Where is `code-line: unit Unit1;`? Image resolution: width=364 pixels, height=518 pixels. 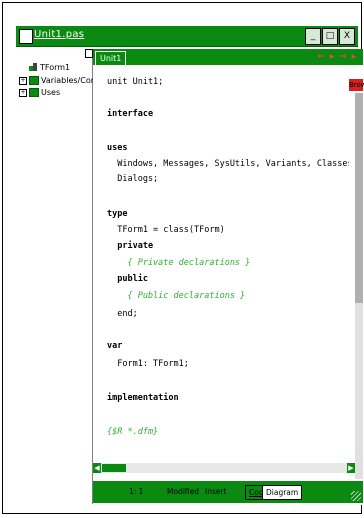 code-line: unit Unit1; is located at coordinates (135, 82).